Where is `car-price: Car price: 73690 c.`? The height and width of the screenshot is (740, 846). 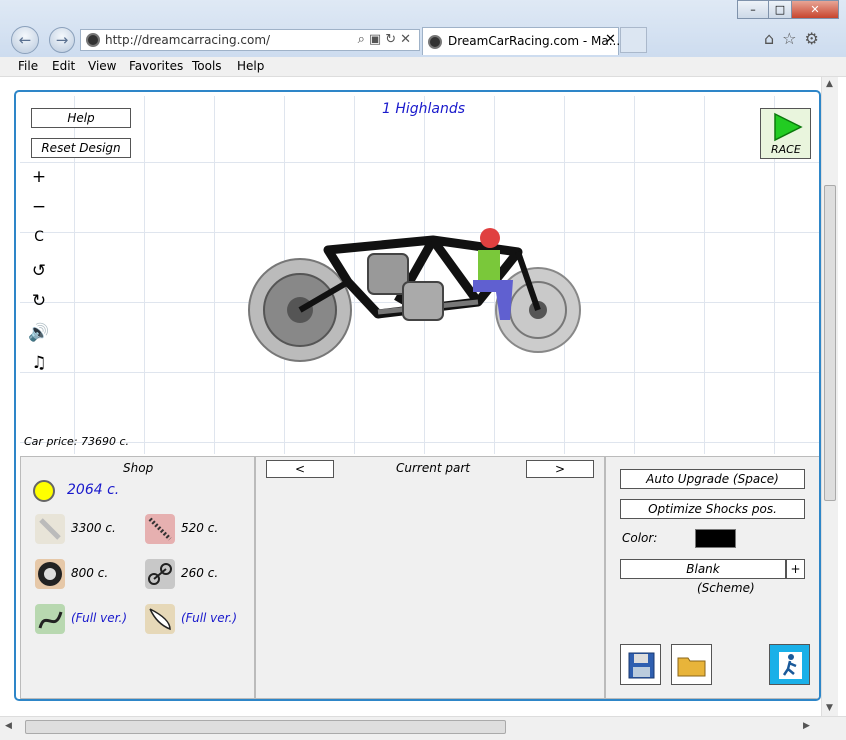
car-price: Car price: 73690 c. is located at coordinates (77, 441).